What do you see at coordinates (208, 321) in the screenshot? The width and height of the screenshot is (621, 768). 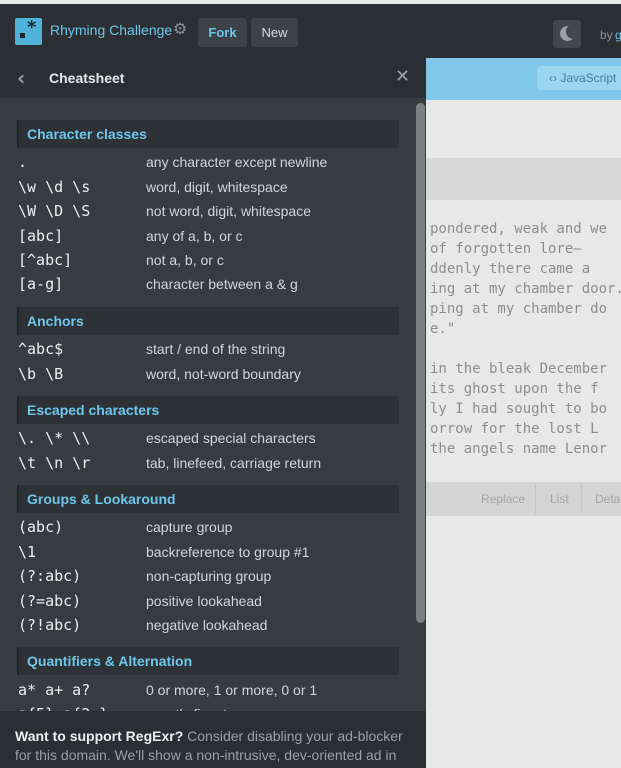 I see `section-header: Anchors` at bounding box center [208, 321].